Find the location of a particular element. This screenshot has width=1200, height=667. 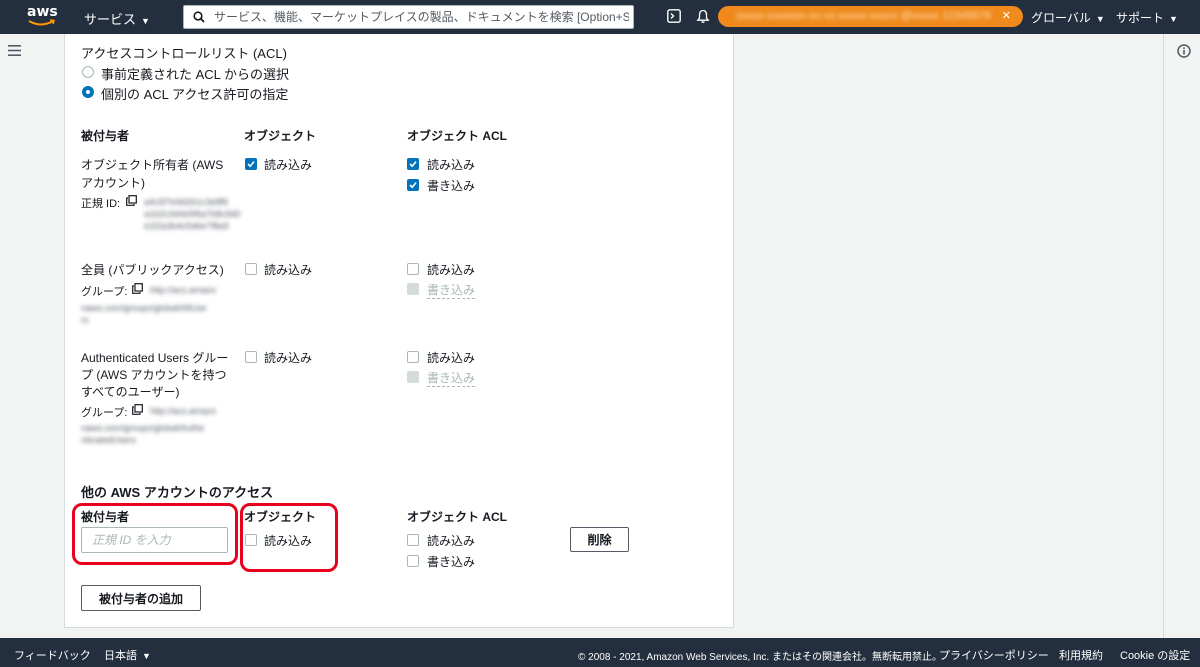

other-acl-read-label: 読み込み is located at coordinates (451, 541).